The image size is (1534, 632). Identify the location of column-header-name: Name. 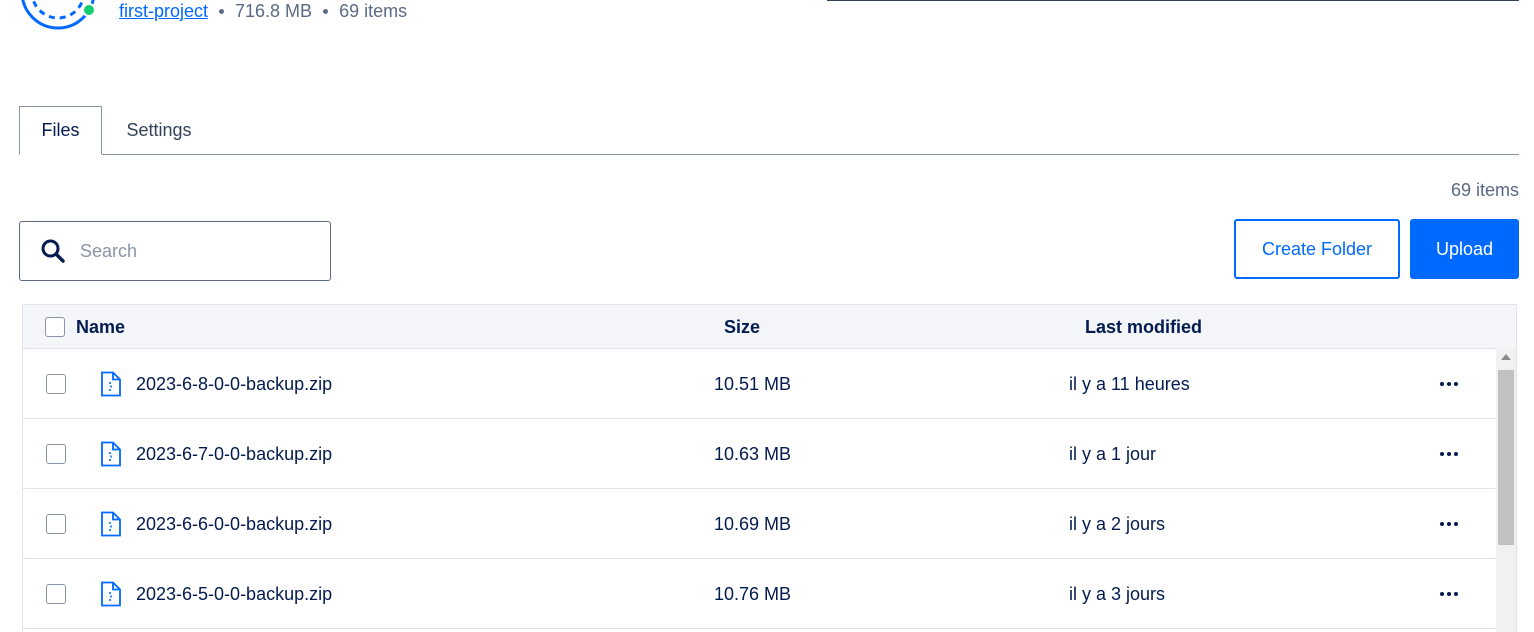
(100, 327).